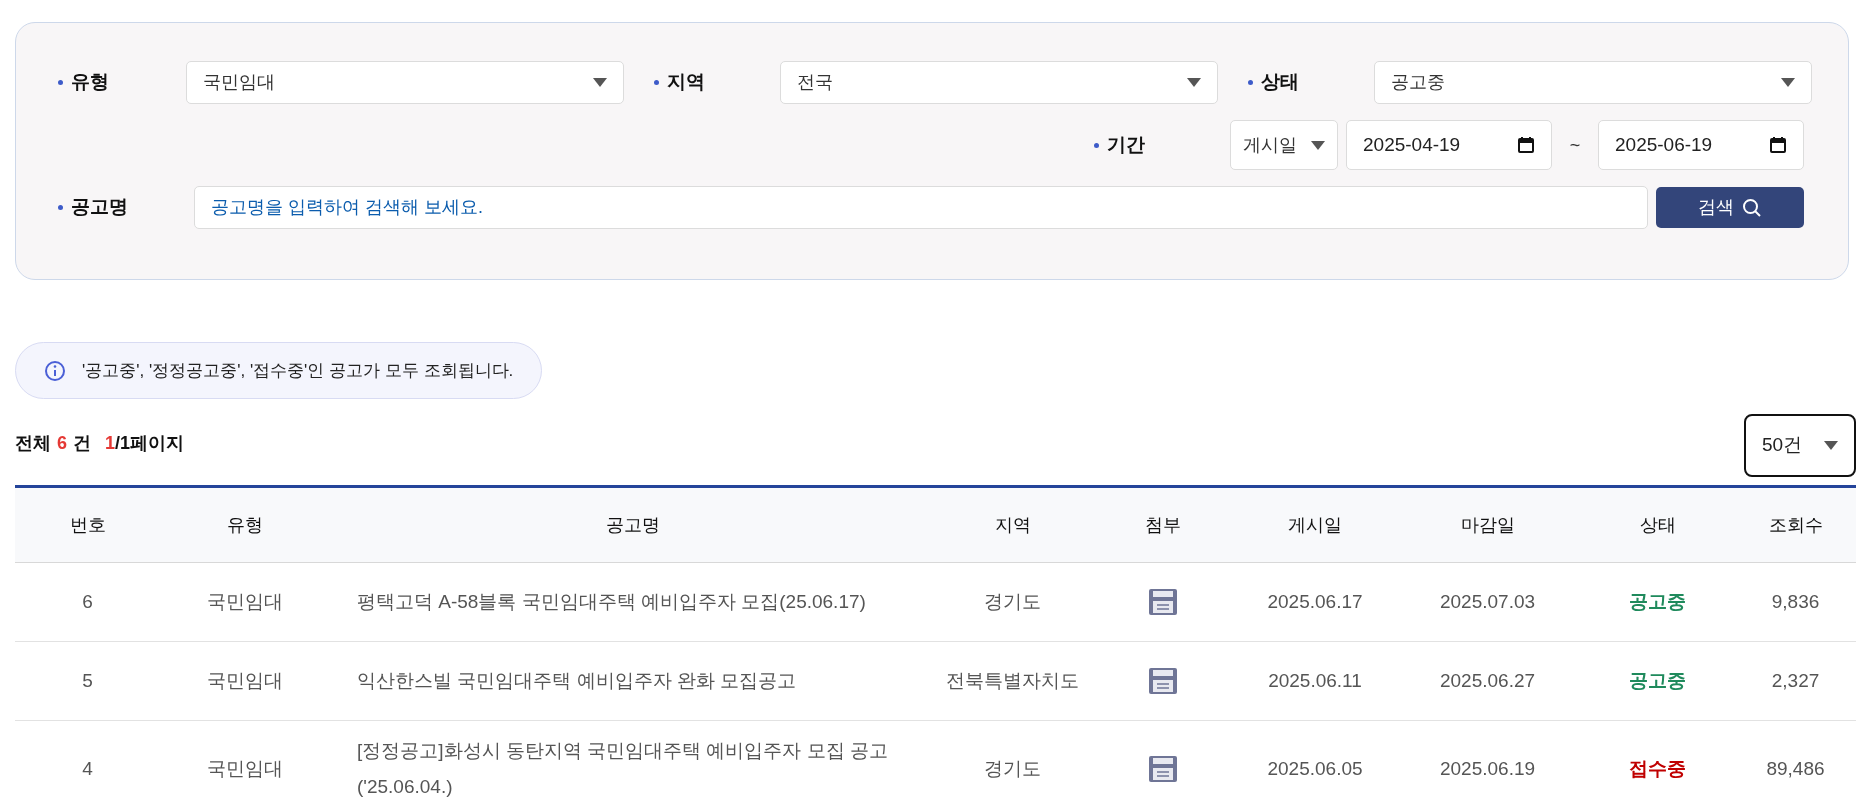 This screenshot has height=798, width=1864. Describe the element at coordinates (1800, 445) in the screenshot. I see `page-size-dropdown: 50건` at that location.